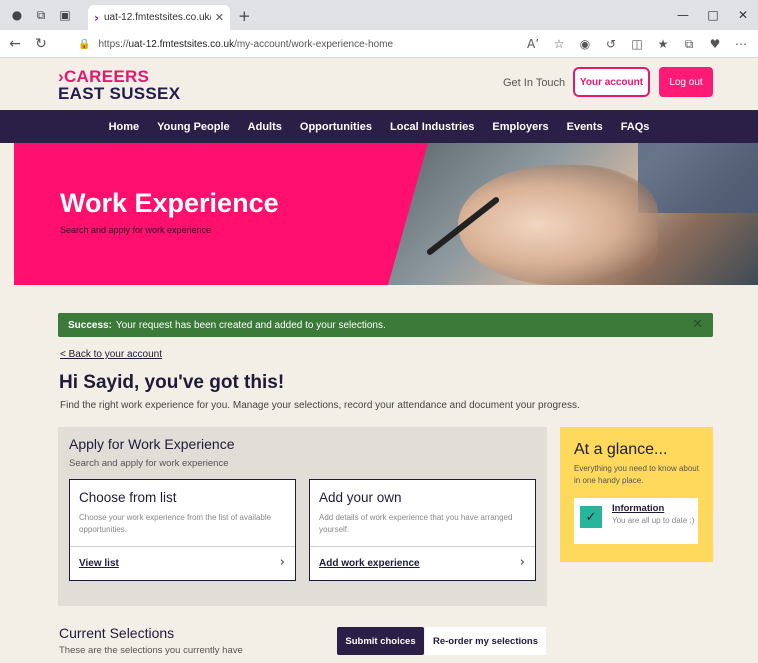 Image resolution: width=758 pixels, height=663 pixels. What do you see at coordinates (585, 44) in the screenshot?
I see `extension-icon: ◉` at bounding box center [585, 44].